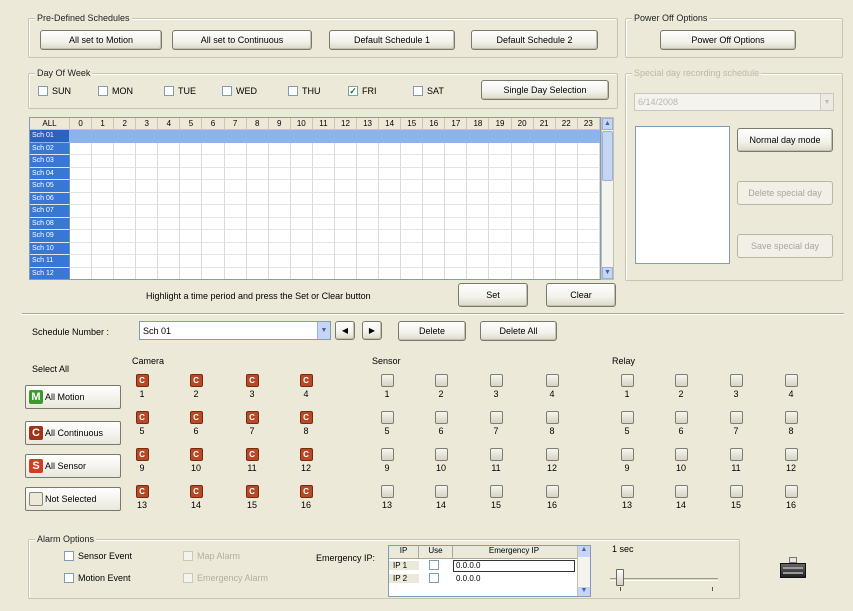  What do you see at coordinates (50, 273) in the screenshot?
I see `grid-row-label: Sch 12` at bounding box center [50, 273].